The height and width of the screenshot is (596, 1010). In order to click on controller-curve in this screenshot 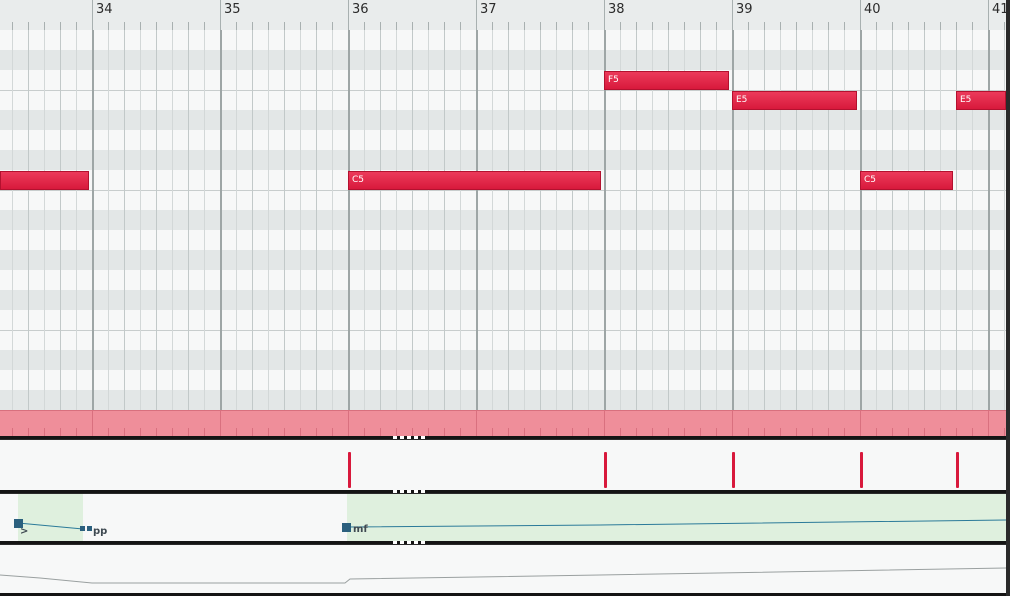, I will do `click(503, 575)`.